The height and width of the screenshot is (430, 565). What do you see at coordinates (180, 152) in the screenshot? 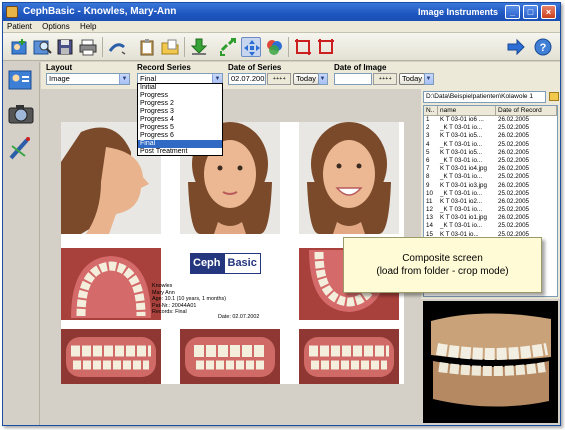
I see `dropdown-option: Post Treatment` at bounding box center [180, 152].